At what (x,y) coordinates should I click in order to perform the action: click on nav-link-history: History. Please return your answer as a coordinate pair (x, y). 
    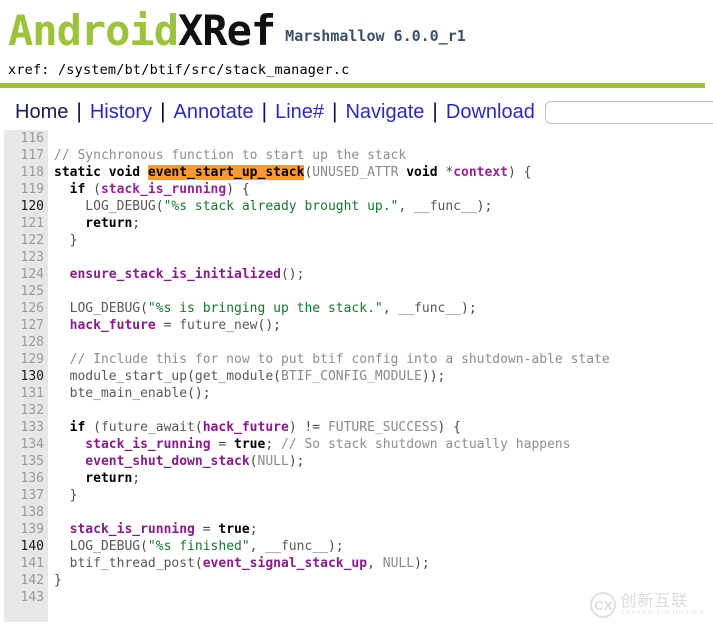
    Looking at the image, I should click on (121, 112).